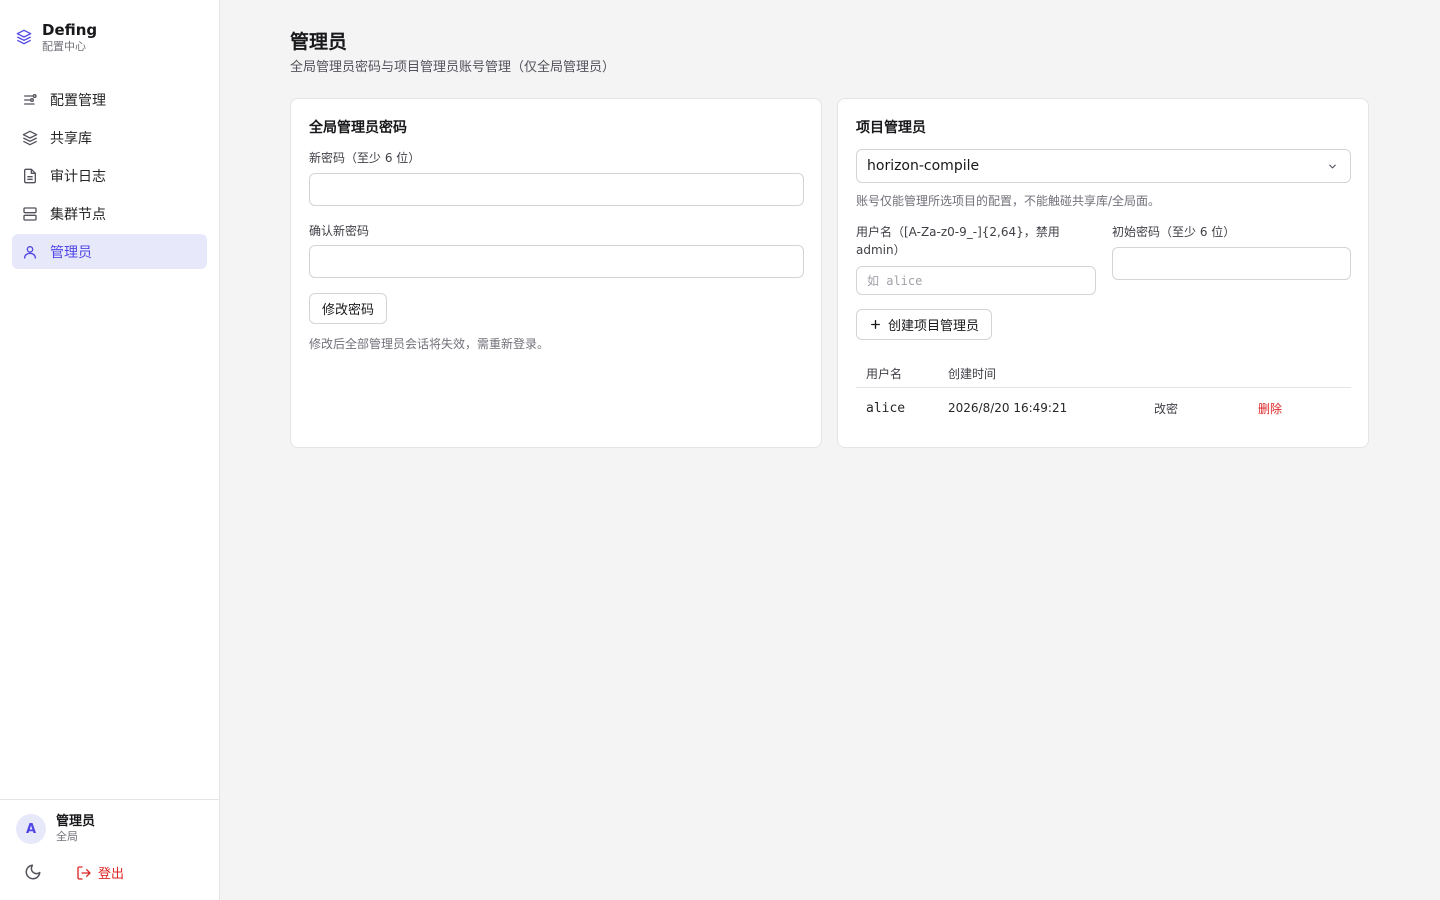 This screenshot has height=900, width=1440. Describe the element at coordinates (30, 175) in the screenshot. I see `file-text-icon` at that location.